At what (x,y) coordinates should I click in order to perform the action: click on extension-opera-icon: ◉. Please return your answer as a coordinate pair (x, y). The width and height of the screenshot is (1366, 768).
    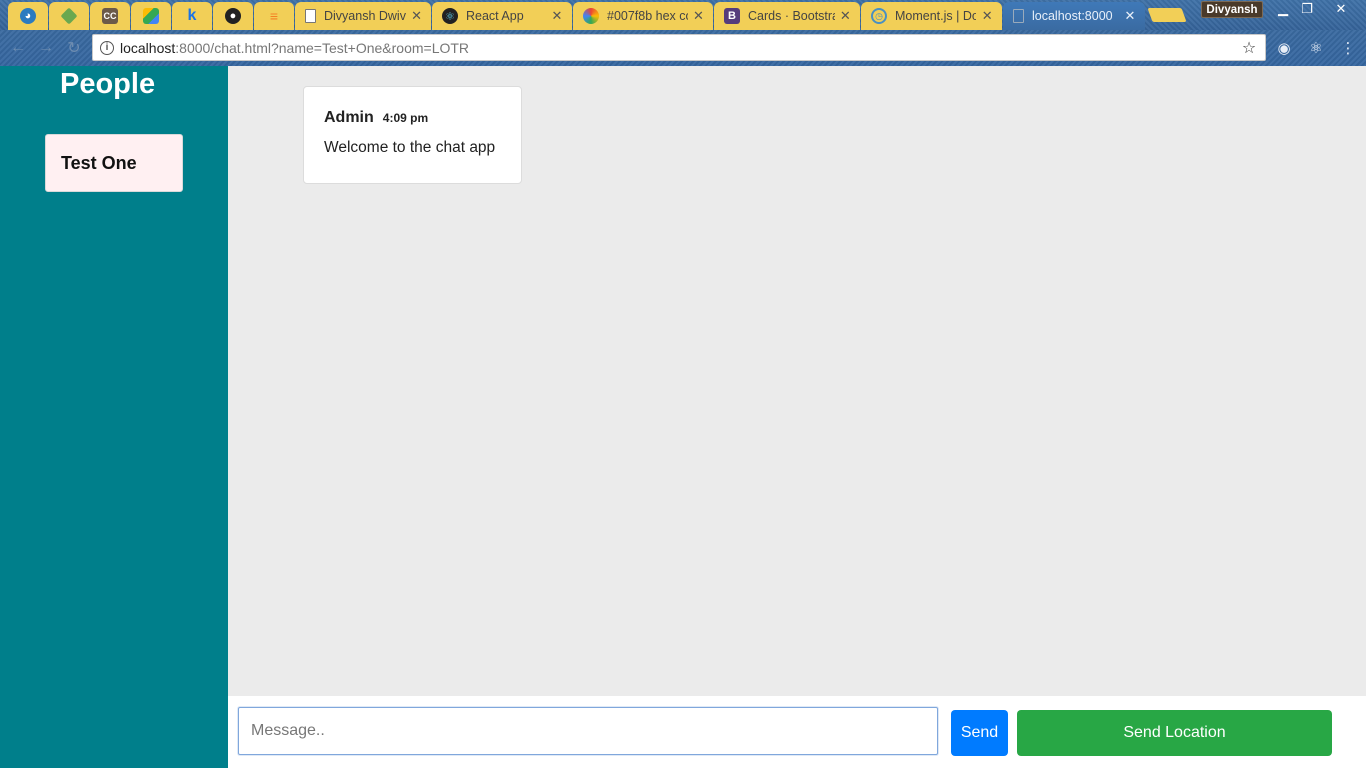
    Looking at the image, I should click on (1284, 48).